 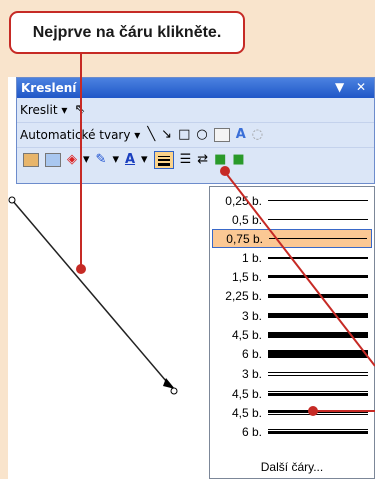 What do you see at coordinates (151, 135) in the screenshot?
I see `line-tool-icon: ╲` at bounding box center [151, 135].